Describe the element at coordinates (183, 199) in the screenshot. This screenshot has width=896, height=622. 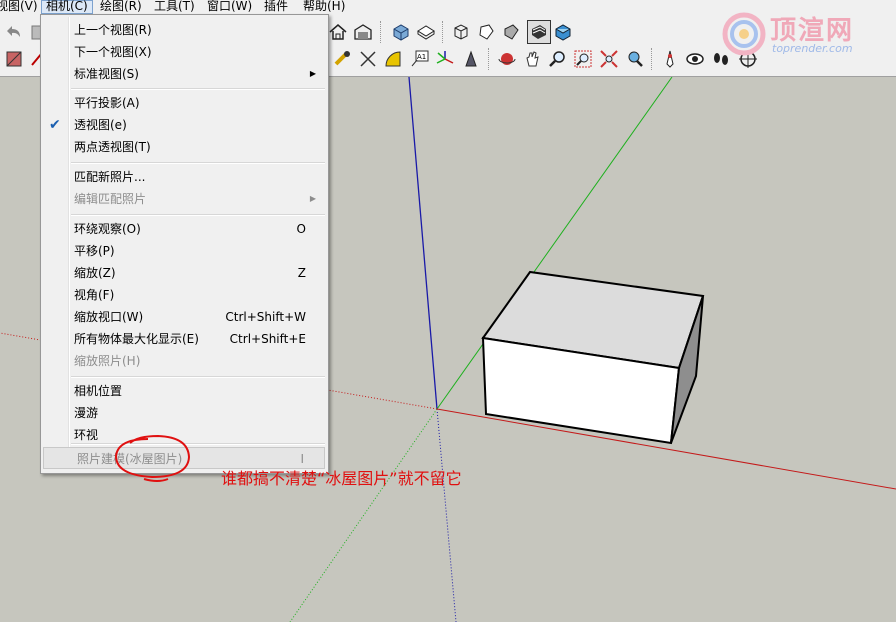
I see `camera-menu-item: 编辑匹配照片 ▶` at that location.